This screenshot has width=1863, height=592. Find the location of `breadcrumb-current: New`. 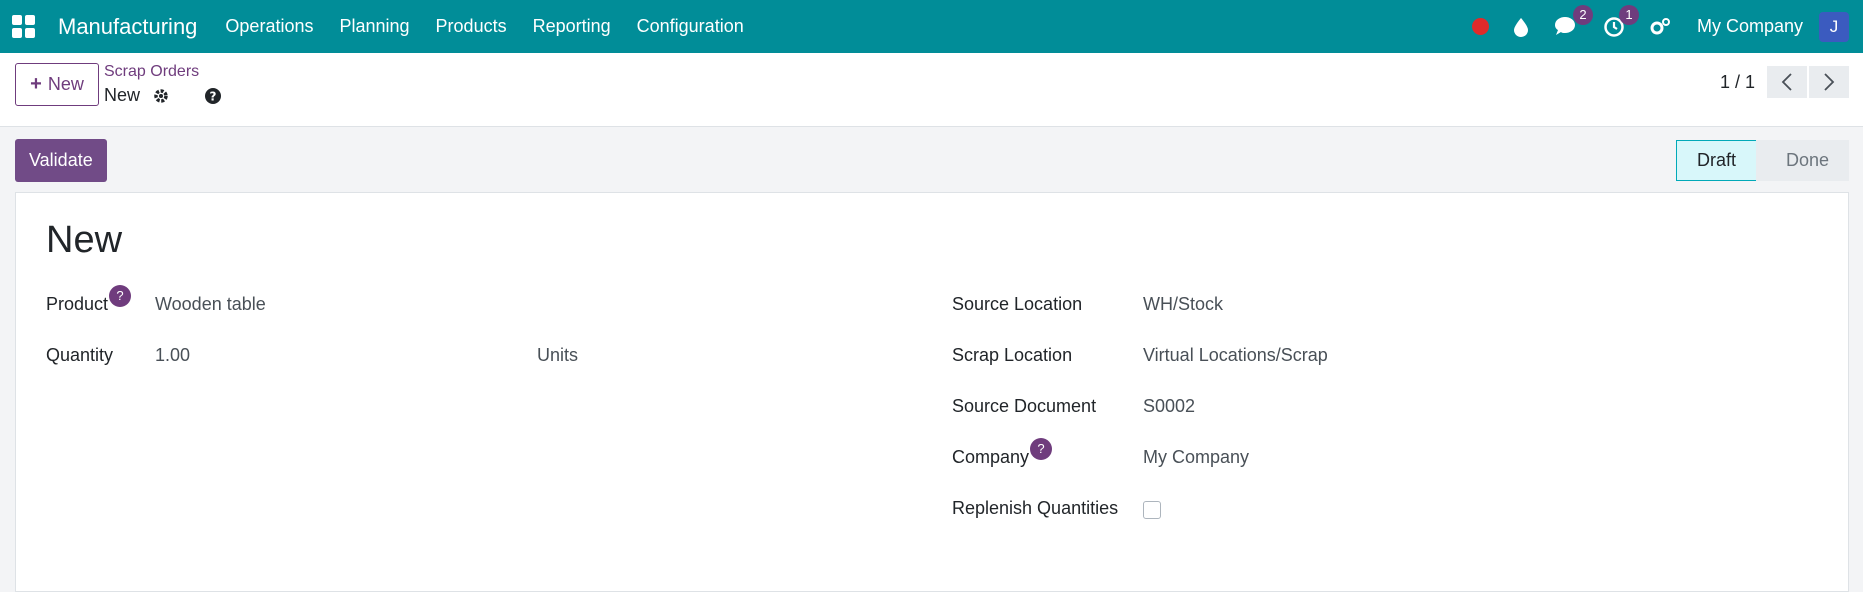

breadcrumb-current: New is located at coordinates (122, 95).